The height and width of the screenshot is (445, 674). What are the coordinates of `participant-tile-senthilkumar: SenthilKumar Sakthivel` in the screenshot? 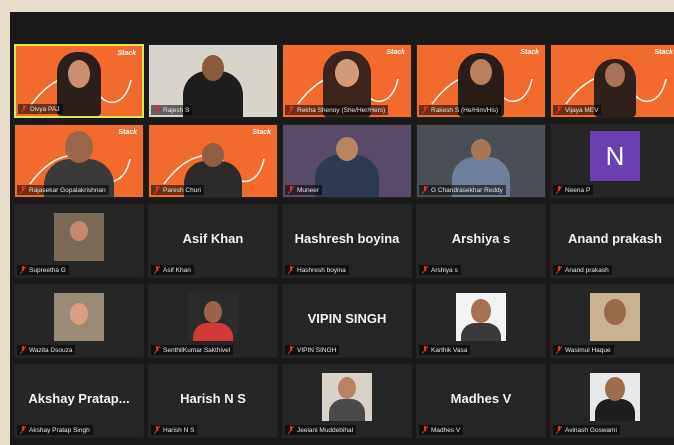 It's located at (213, 321).